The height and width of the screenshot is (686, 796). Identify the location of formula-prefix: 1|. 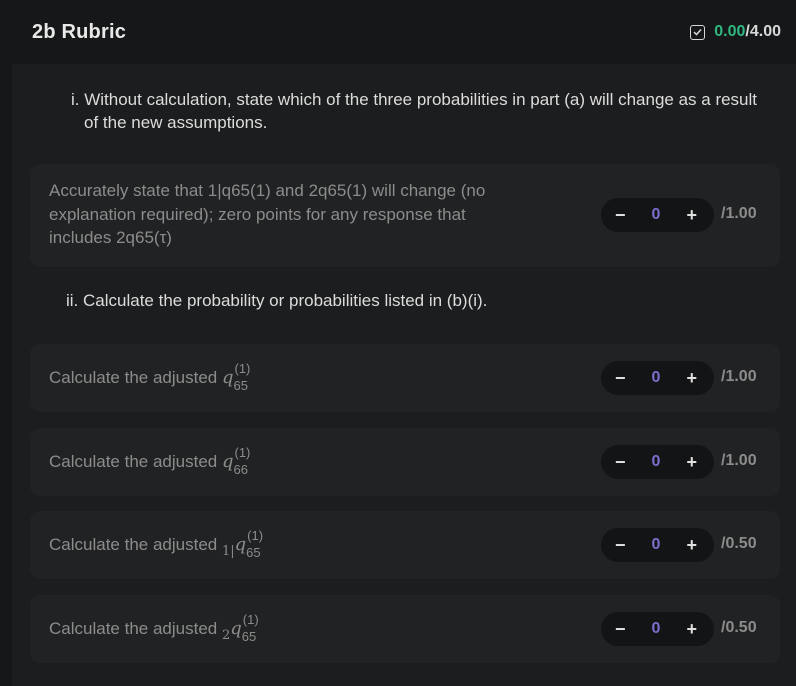
(228, 551).